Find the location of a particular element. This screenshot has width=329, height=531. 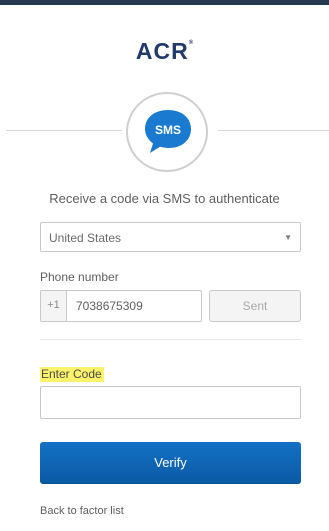

sms-badge-text: SMS is located at coordinates (168, 130).